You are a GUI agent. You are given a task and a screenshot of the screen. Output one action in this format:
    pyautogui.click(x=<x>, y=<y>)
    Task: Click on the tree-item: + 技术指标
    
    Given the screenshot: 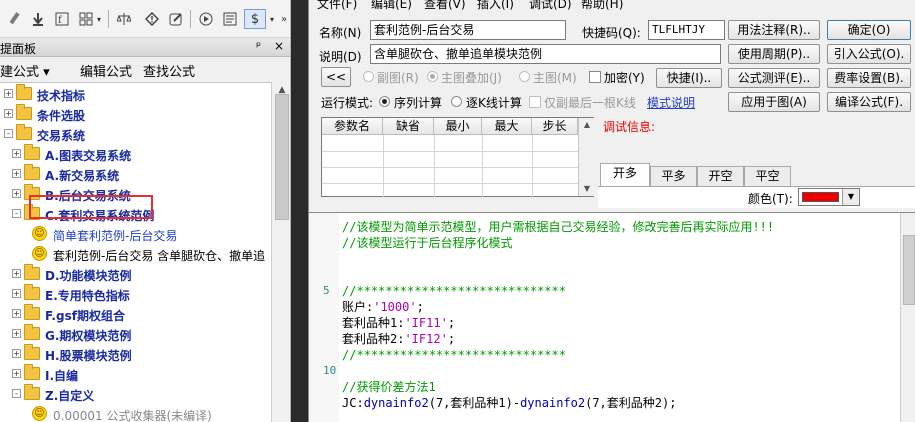 What is the action you would take?
    pyautogui.click(x=135, y=94)
    